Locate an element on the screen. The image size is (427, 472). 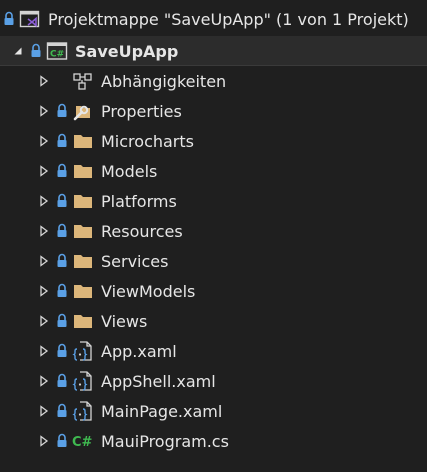
tree-item-label: Views is located at coordinates (124, 321).